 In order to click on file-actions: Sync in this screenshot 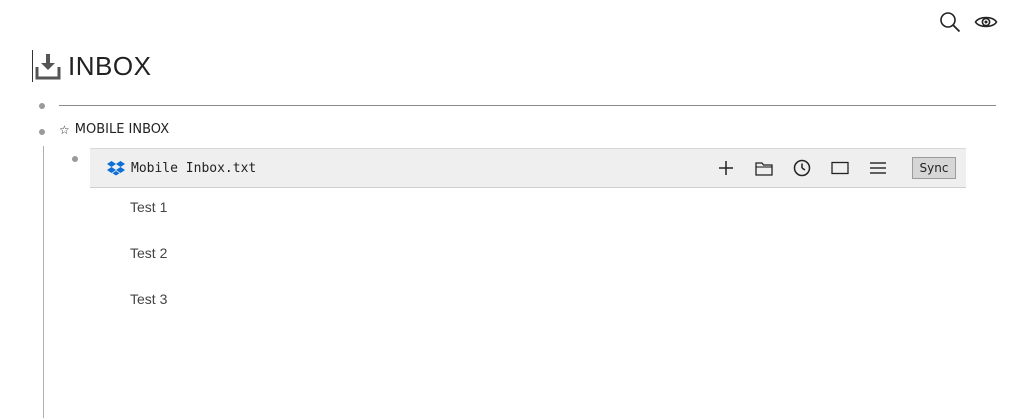, I will do `click(835, 168)`.